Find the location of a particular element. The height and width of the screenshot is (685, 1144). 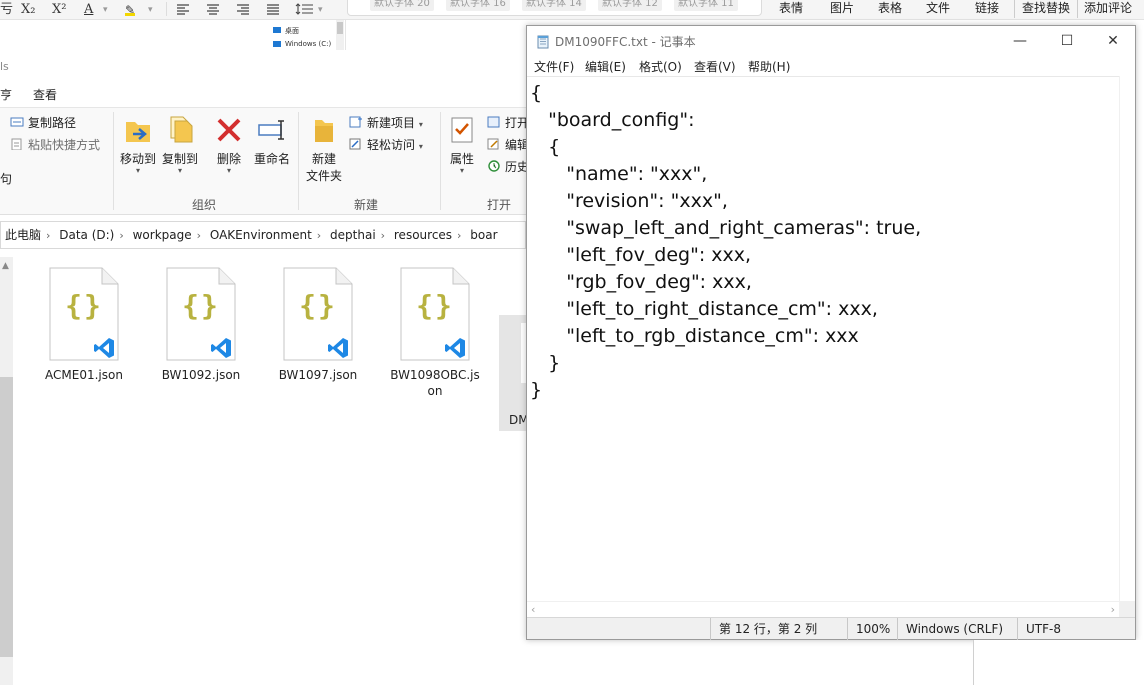

rename-icon is located at coordinates (272, 130).